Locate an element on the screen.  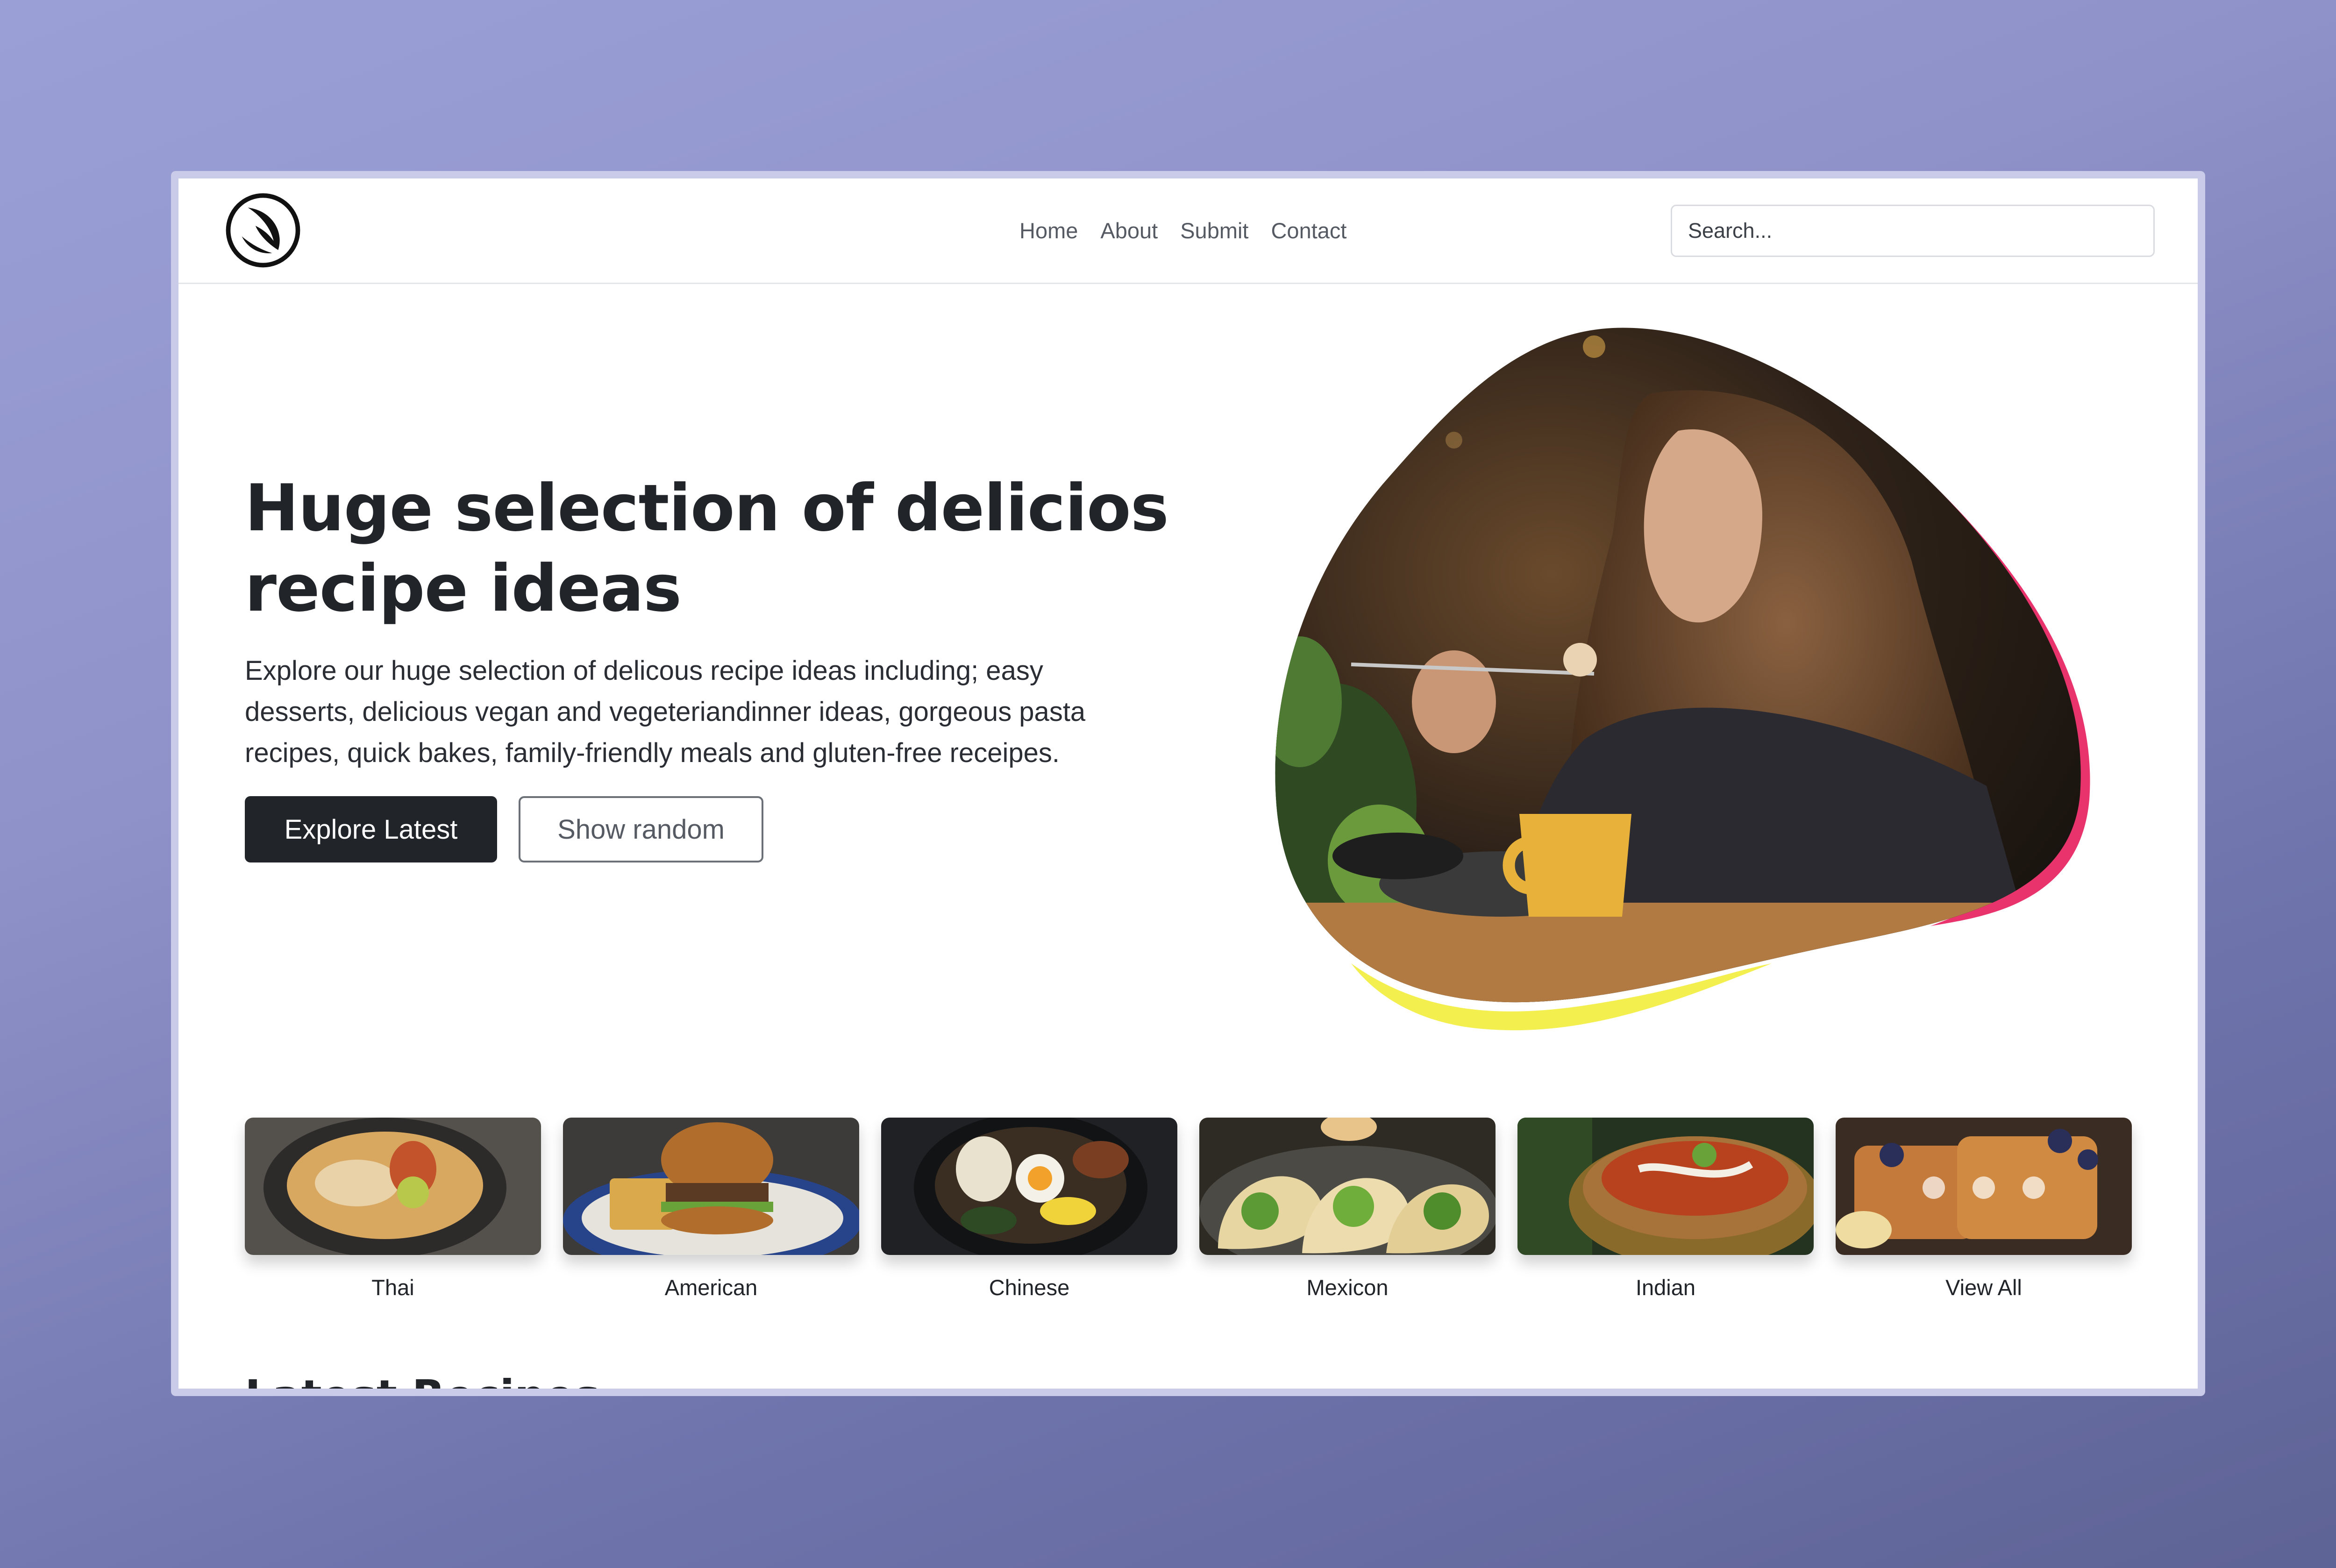
category-label: View All is located at coordinates (1983, 1287).